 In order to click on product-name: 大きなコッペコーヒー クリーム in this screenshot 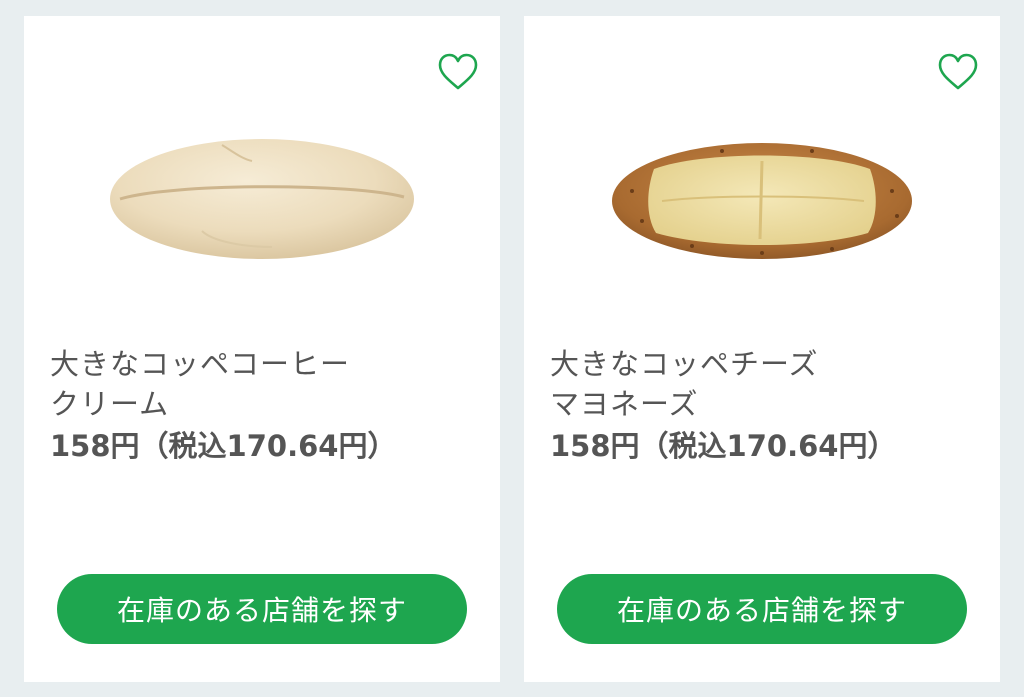, I will do `click(265, 384)`.